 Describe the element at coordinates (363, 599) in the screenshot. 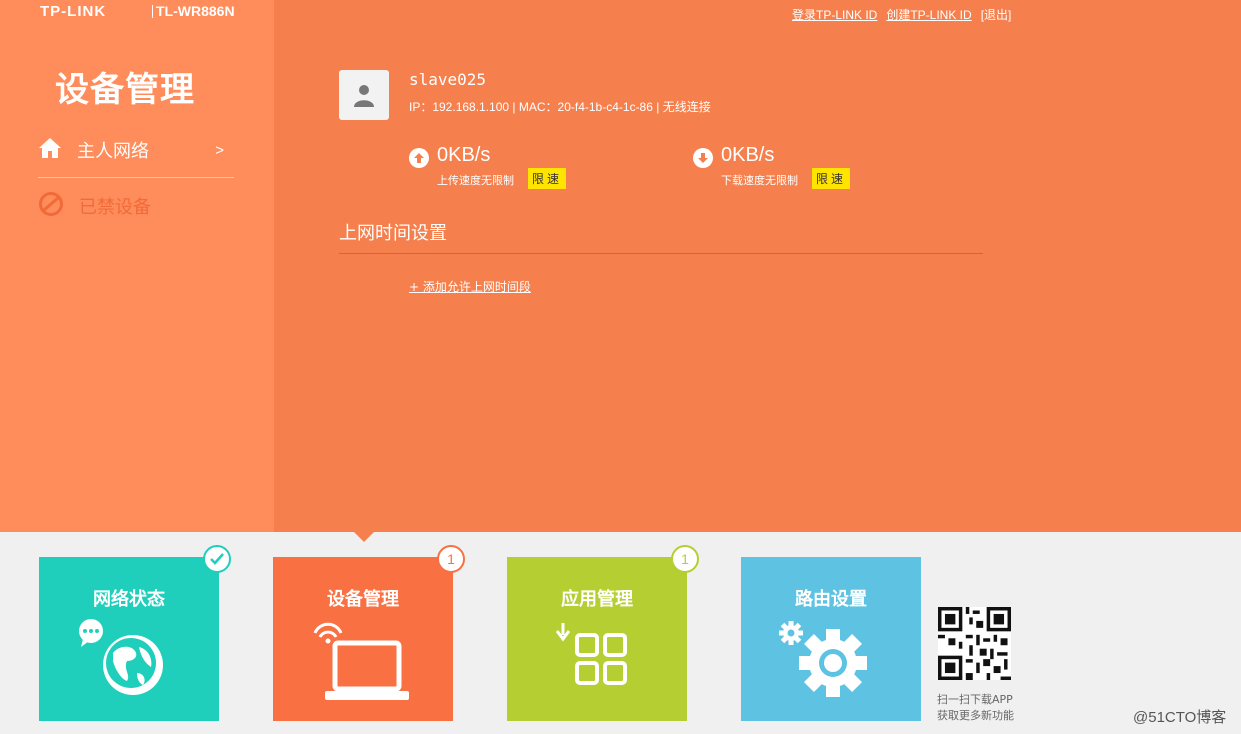

I see `tile-label: 设备管理` at that location.